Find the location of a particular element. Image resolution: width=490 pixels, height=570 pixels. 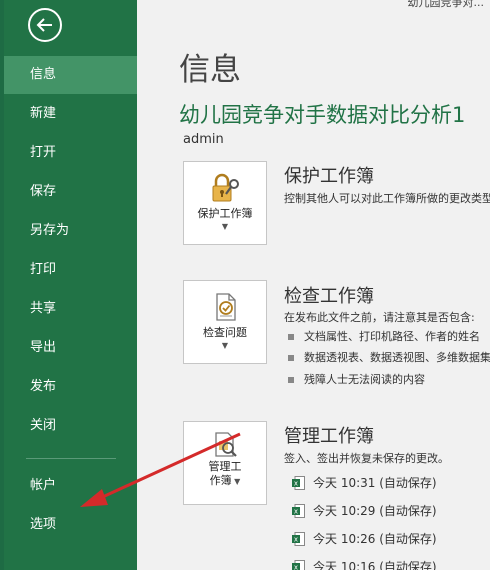

protect-section-title: 保护工作簿 is located at coordinates (329, 176).